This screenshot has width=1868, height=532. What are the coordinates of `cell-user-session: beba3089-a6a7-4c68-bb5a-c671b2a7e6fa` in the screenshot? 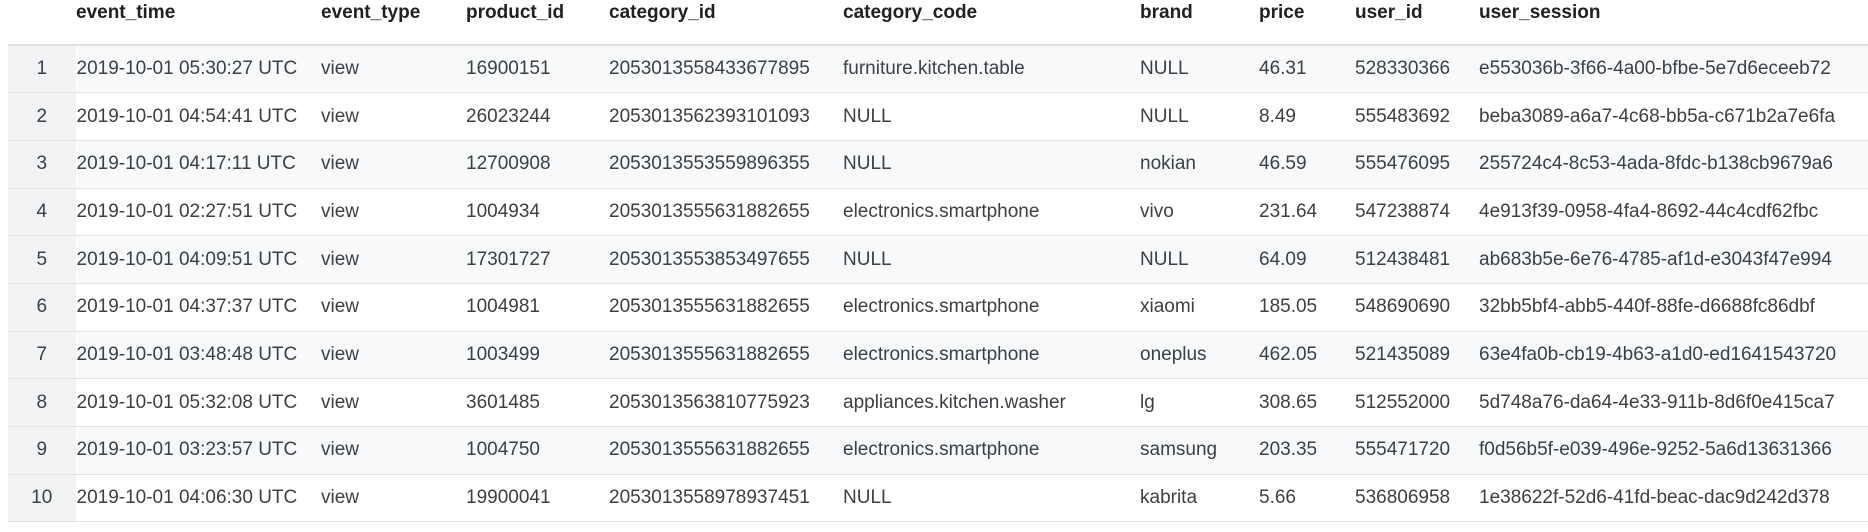 It's located at (1673, 116).